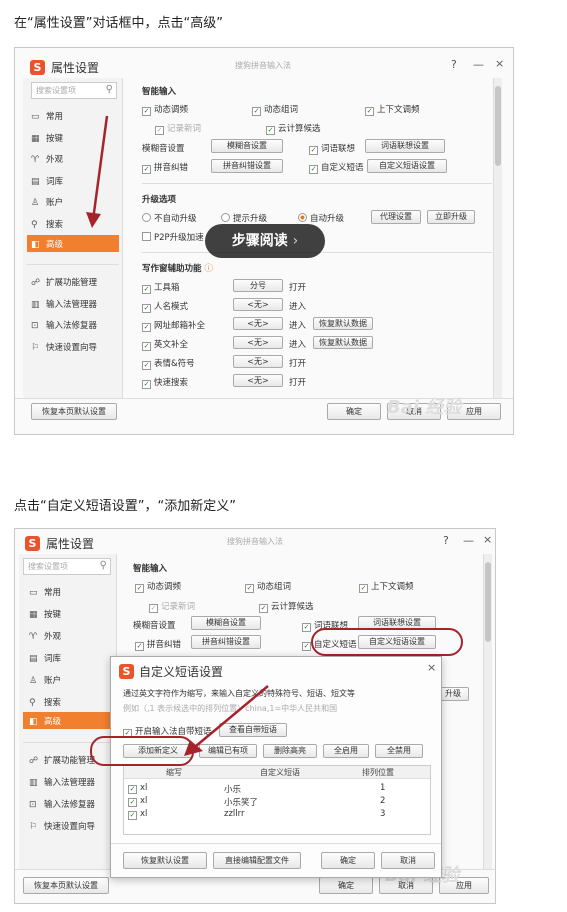  I want to click on edit-config-file-button: 直接编辑配置文件, so click(257, 860).